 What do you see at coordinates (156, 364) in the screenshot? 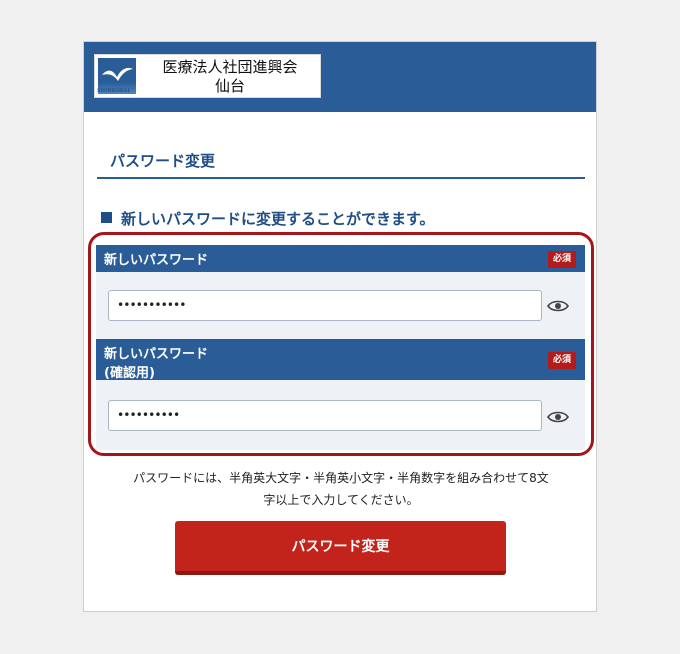
I see `confirm-password-label: 新しいパスワード (確認用)` at bounding box center [156, 364].